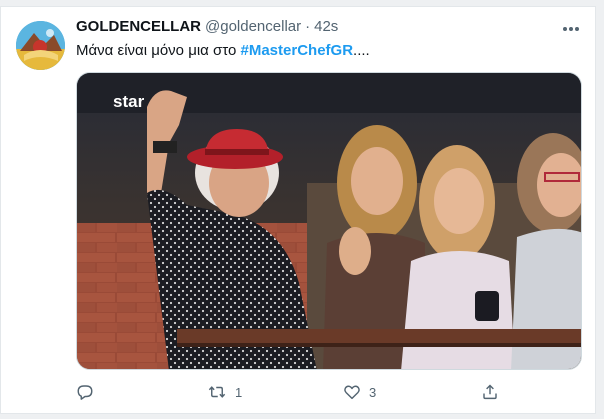 This screenshot has height=419, width=604. I want to click on more-horizontal-icon, so click(571, 29).